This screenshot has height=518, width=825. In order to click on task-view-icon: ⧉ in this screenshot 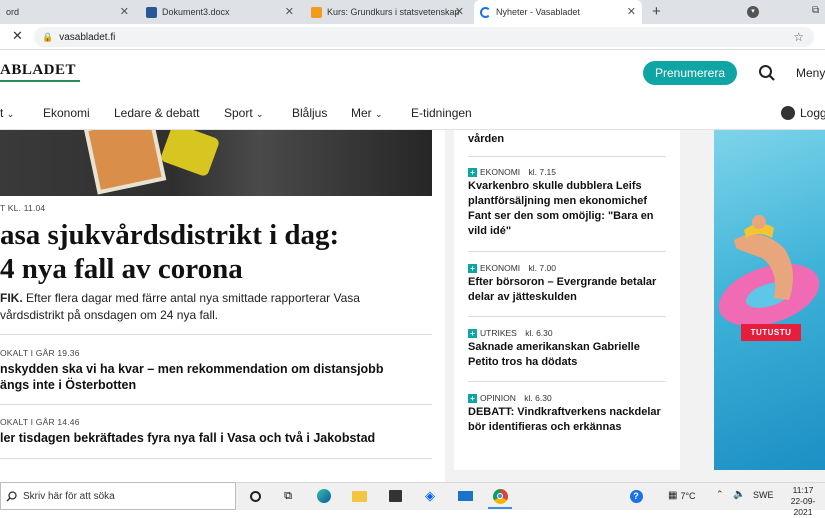, I will do `click(288, 496)`.